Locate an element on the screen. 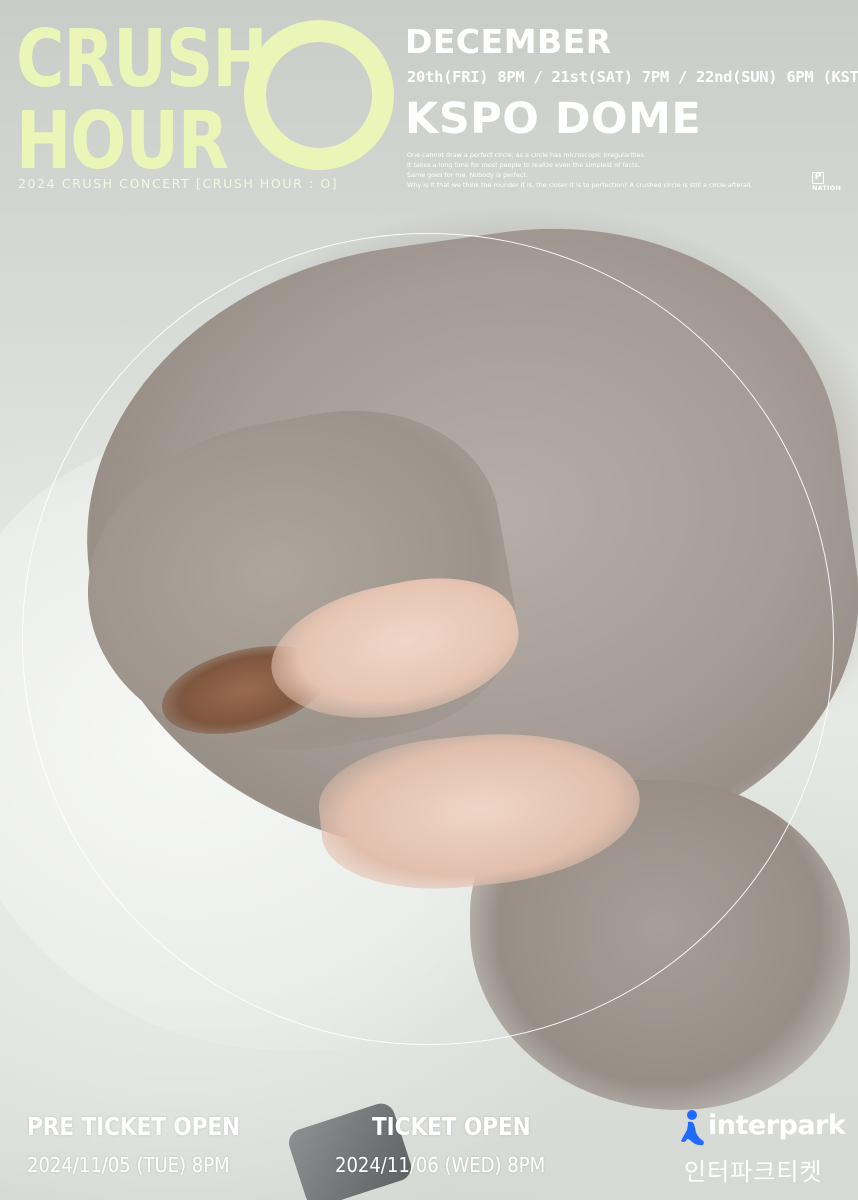  ticket-open-info: TICKET OPEN 2024/11/06 (WED) 8PM is located at coordinates (451, 1144).